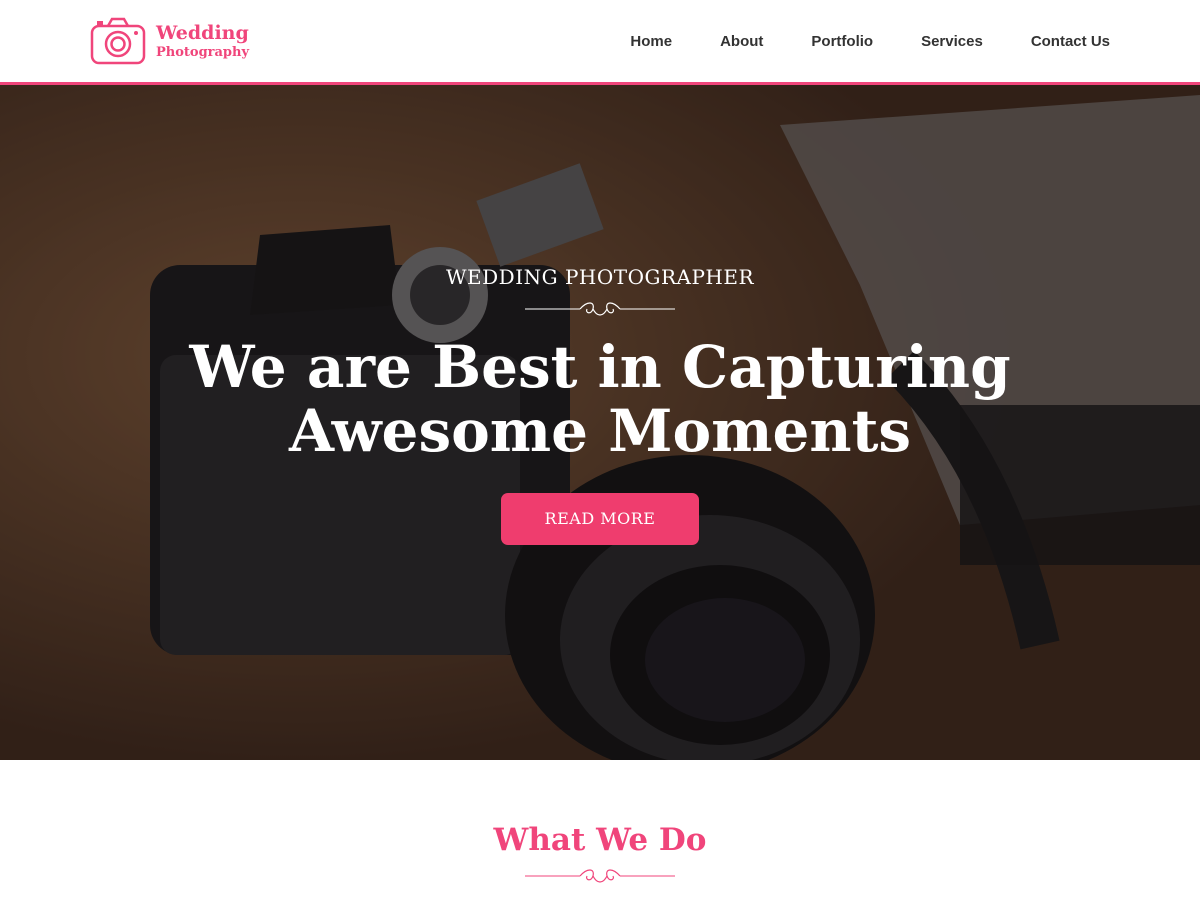 The image size is (1200, 900). I want to click on section-title: What We Do, so click(600, 840).